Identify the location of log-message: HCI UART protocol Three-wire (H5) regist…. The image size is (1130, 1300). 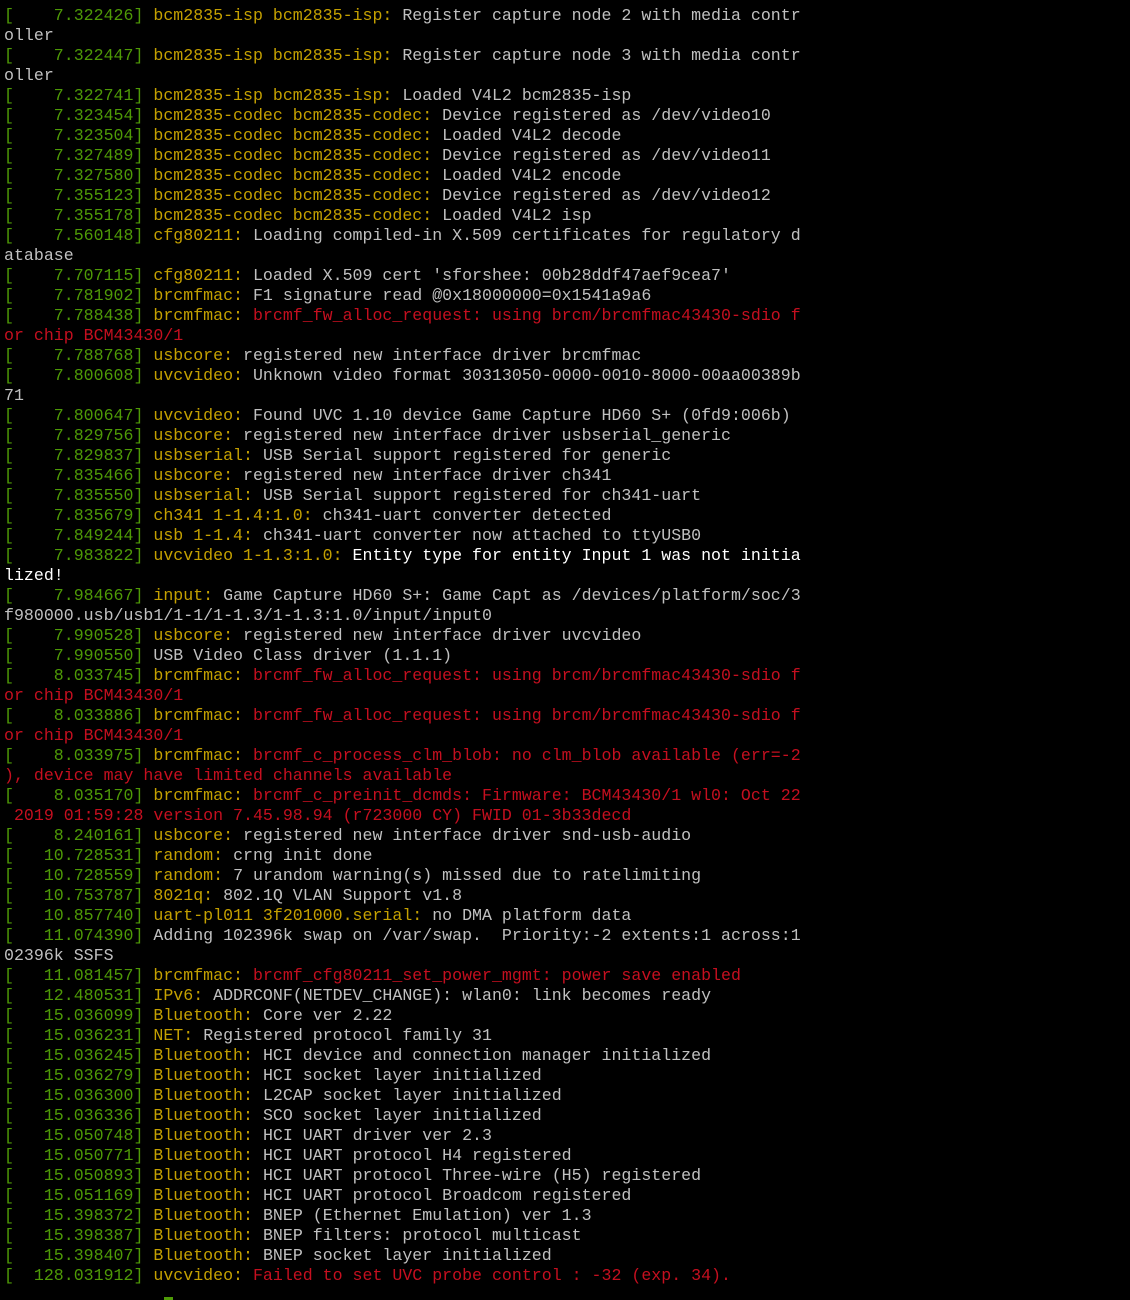
(477, 1175).